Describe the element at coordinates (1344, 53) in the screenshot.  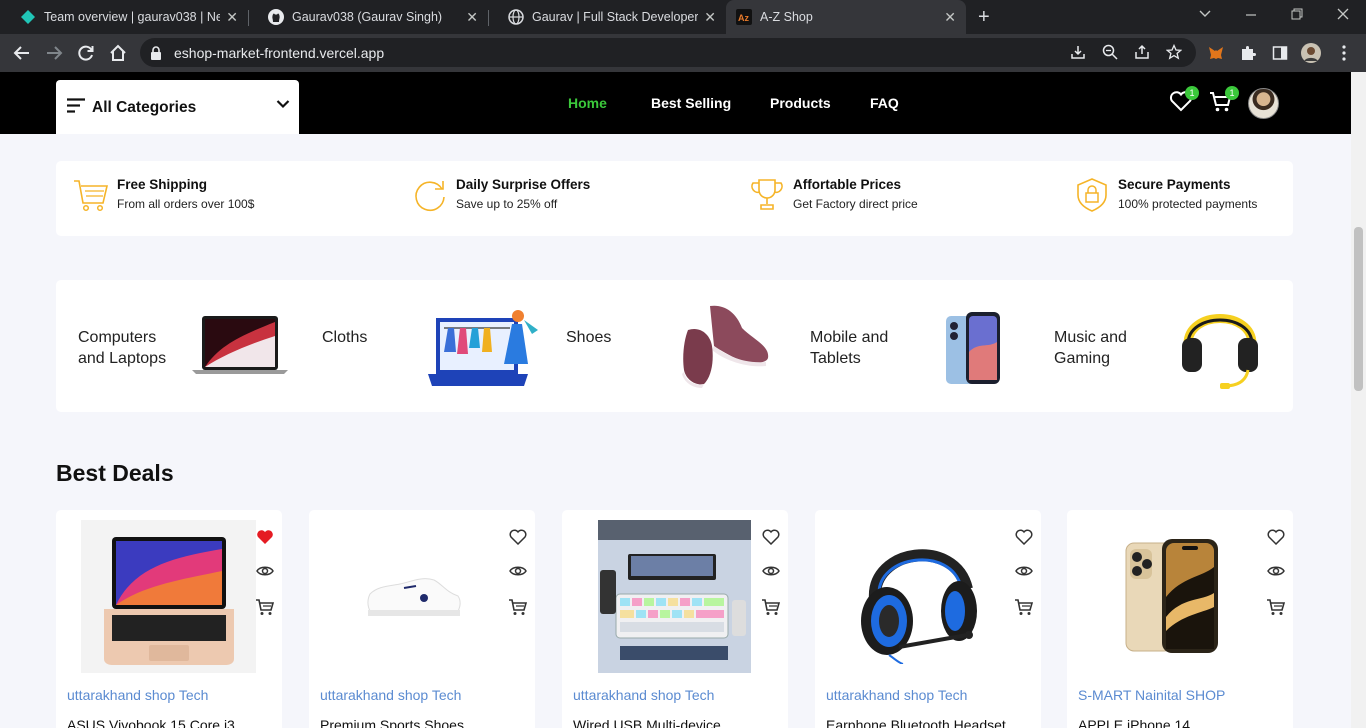
I see `more-menu-icon` at that location.